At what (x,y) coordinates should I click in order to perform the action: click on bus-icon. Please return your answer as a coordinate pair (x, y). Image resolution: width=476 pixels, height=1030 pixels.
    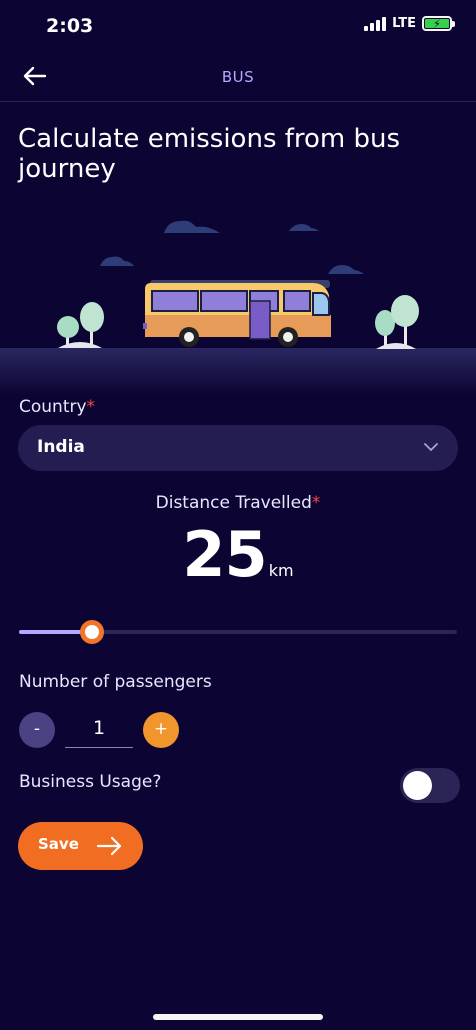
    Looking at the image, I should click on (237, 313).